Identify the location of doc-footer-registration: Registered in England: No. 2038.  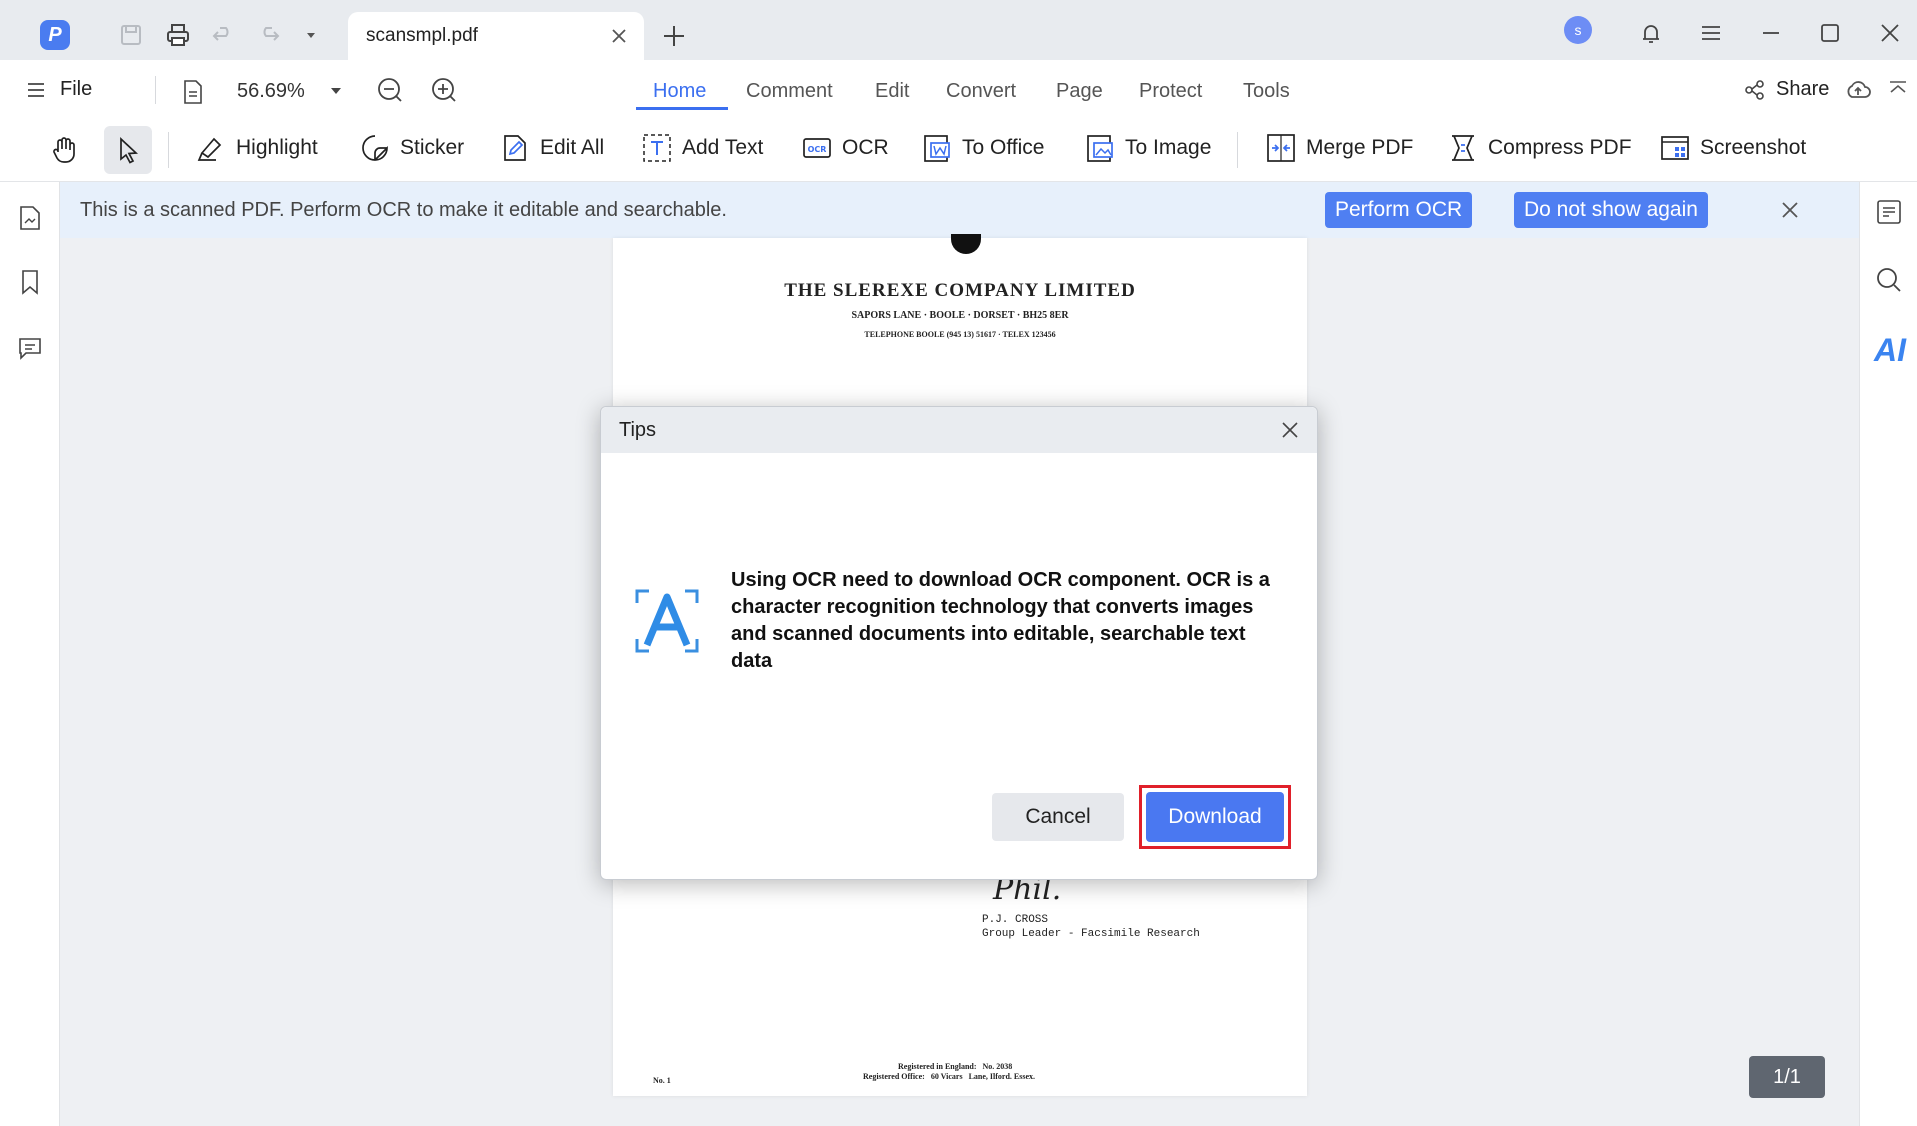
(955, 1066).